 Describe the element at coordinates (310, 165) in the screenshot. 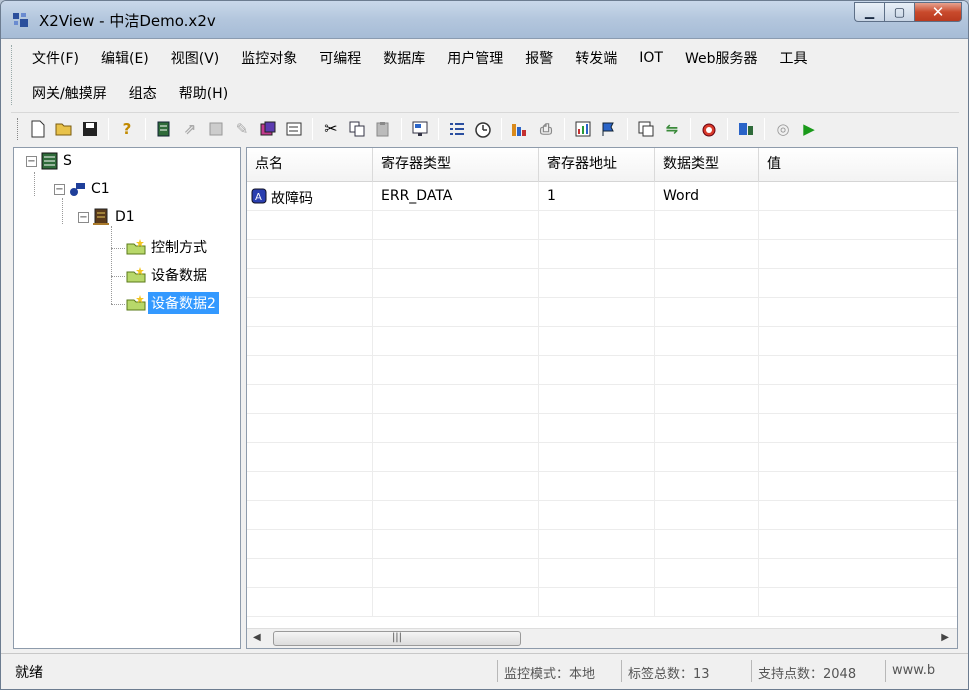

I see `column-header-name: 点名` at that location.